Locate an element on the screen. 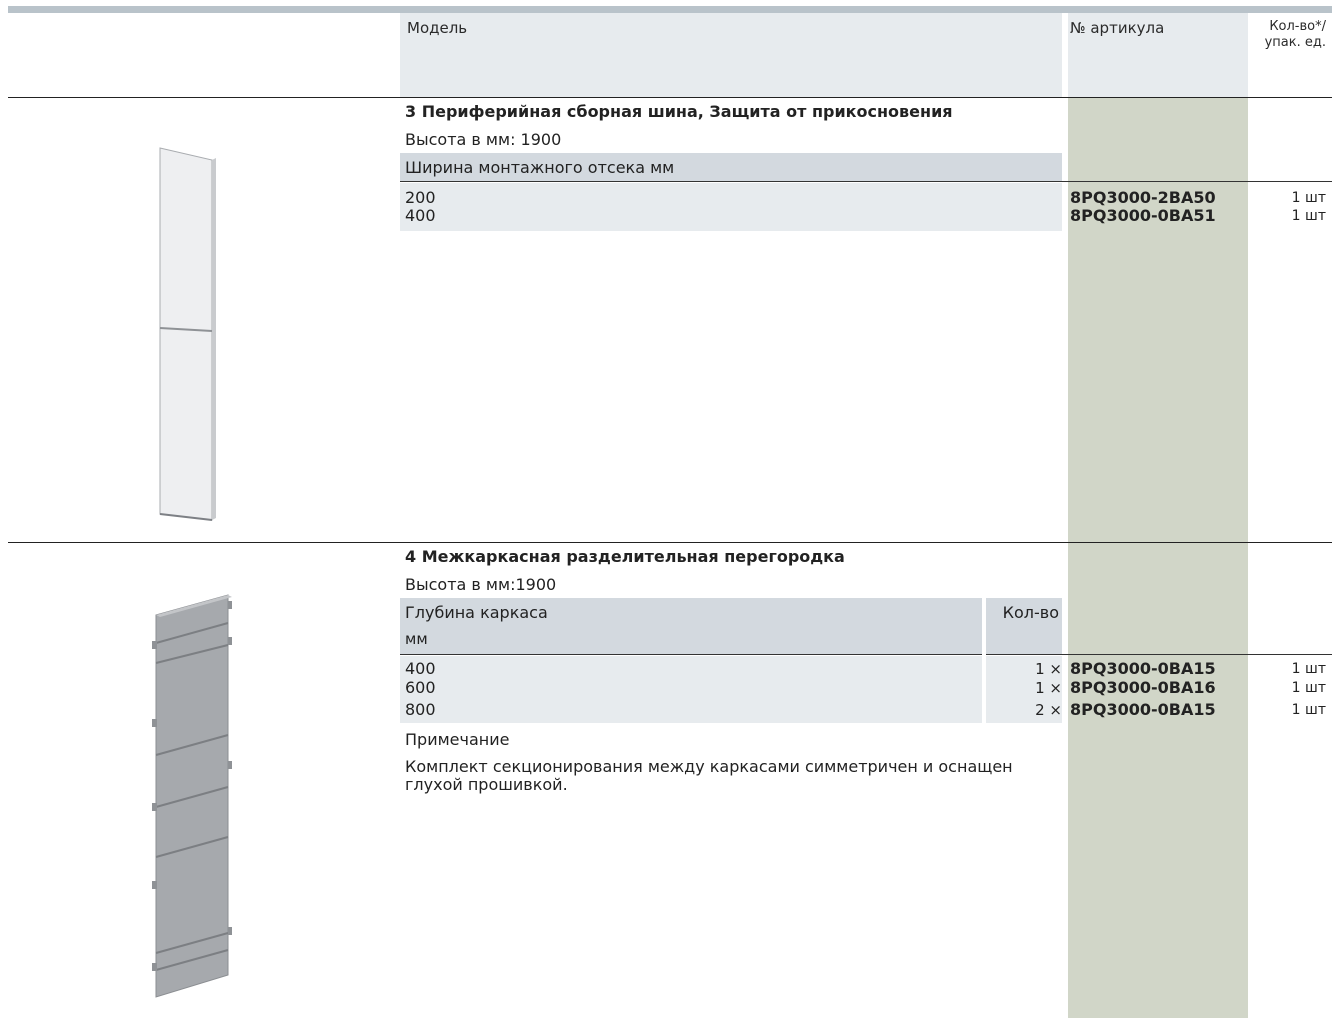  table-row-count: 2 × is located at coordinates (1048, 710).